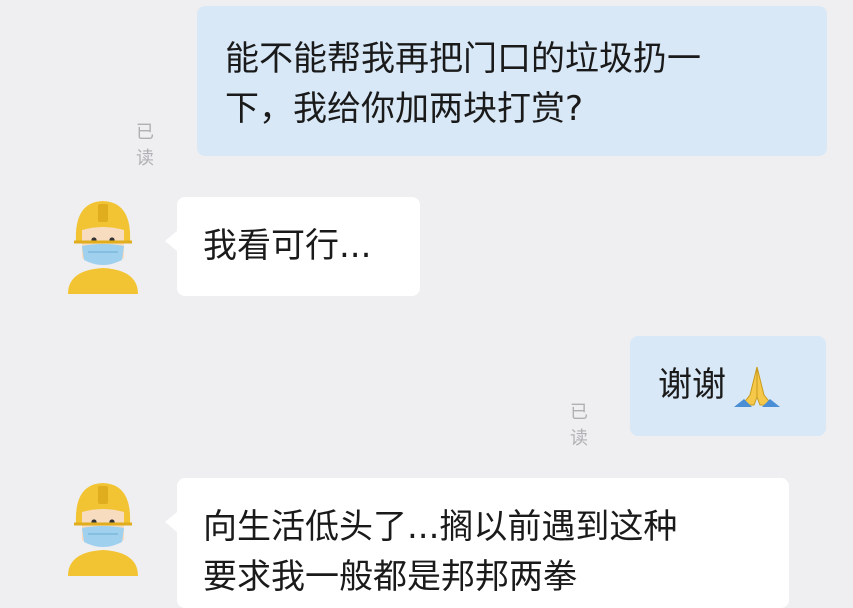  Describe the element at coordinates (463, 59) in the screenshot. I see `message-text: 能不能帮我再把门口的垃圾扔一` at that location.